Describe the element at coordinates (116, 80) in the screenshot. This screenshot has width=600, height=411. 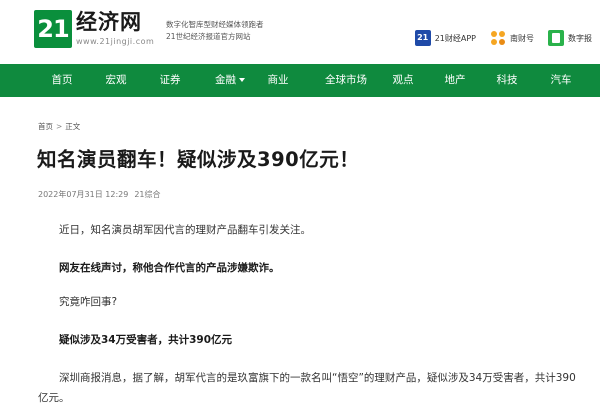
I see `nav-item-macro: 宏观` at that location.